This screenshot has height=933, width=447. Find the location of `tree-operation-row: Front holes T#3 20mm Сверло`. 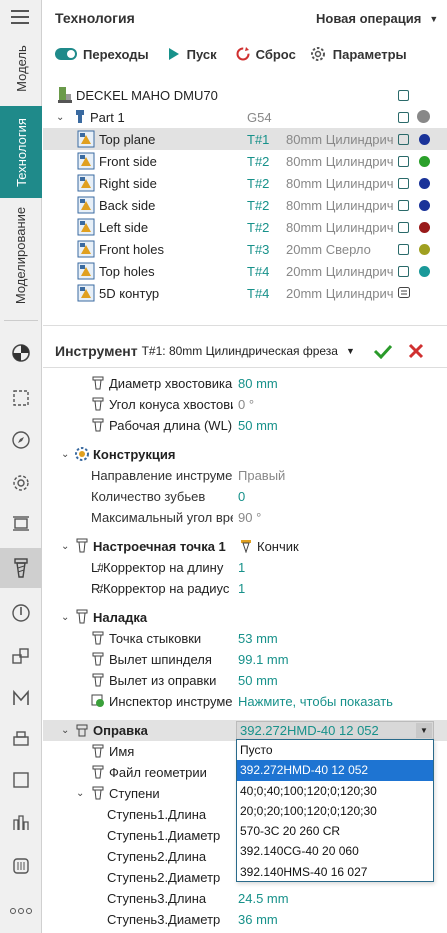

tree-operation-row: Front holes T#3 20mm Сверло is located at coordinates (245, 249).